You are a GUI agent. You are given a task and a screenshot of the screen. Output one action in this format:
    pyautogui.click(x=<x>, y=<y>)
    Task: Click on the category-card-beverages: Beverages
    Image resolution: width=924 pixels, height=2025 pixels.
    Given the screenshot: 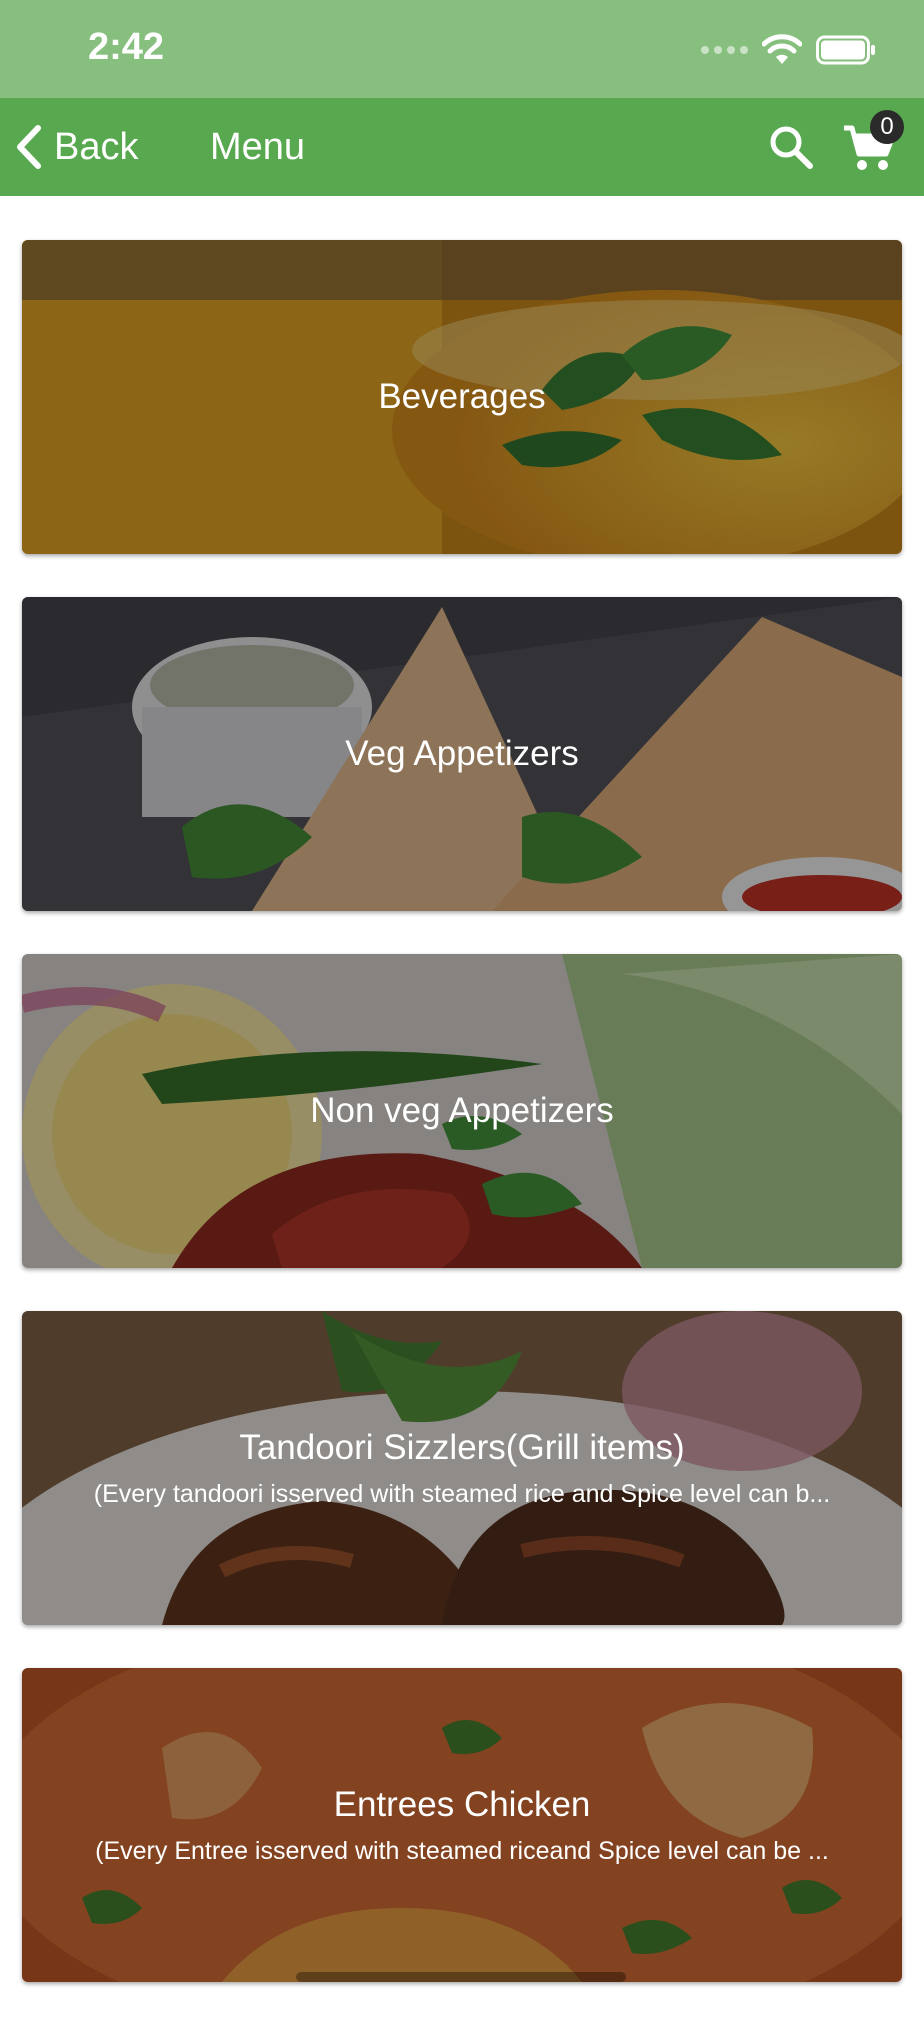 What is the action you would take?
    pyautogui.click(x=462, y=397)
    